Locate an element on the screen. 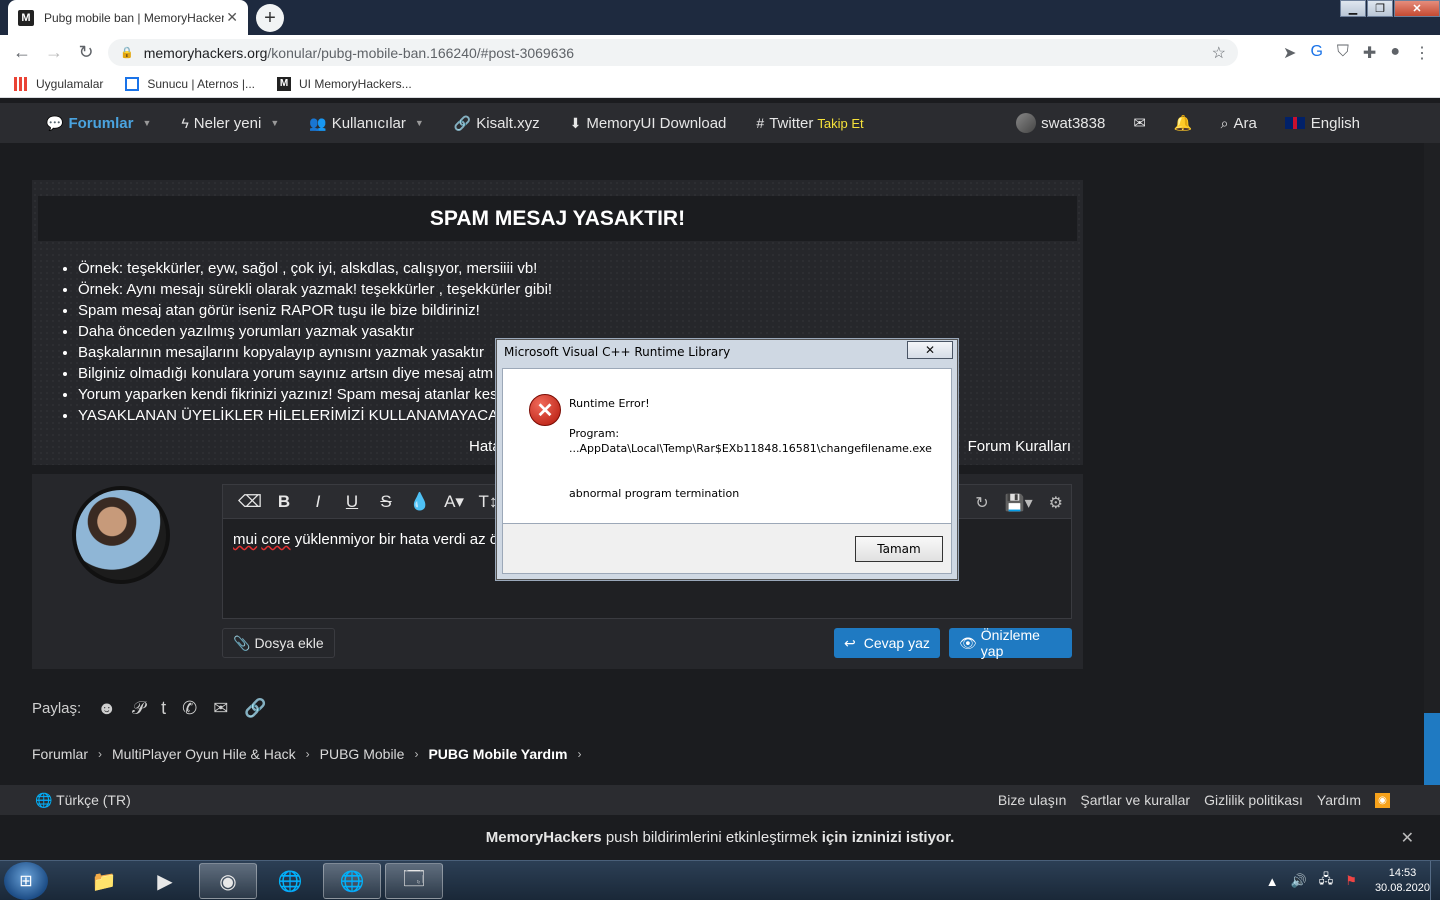  browser-tab-active: M Pubg mobile ban | MemoryHackers ✕ is located at coordinates (128, 17).